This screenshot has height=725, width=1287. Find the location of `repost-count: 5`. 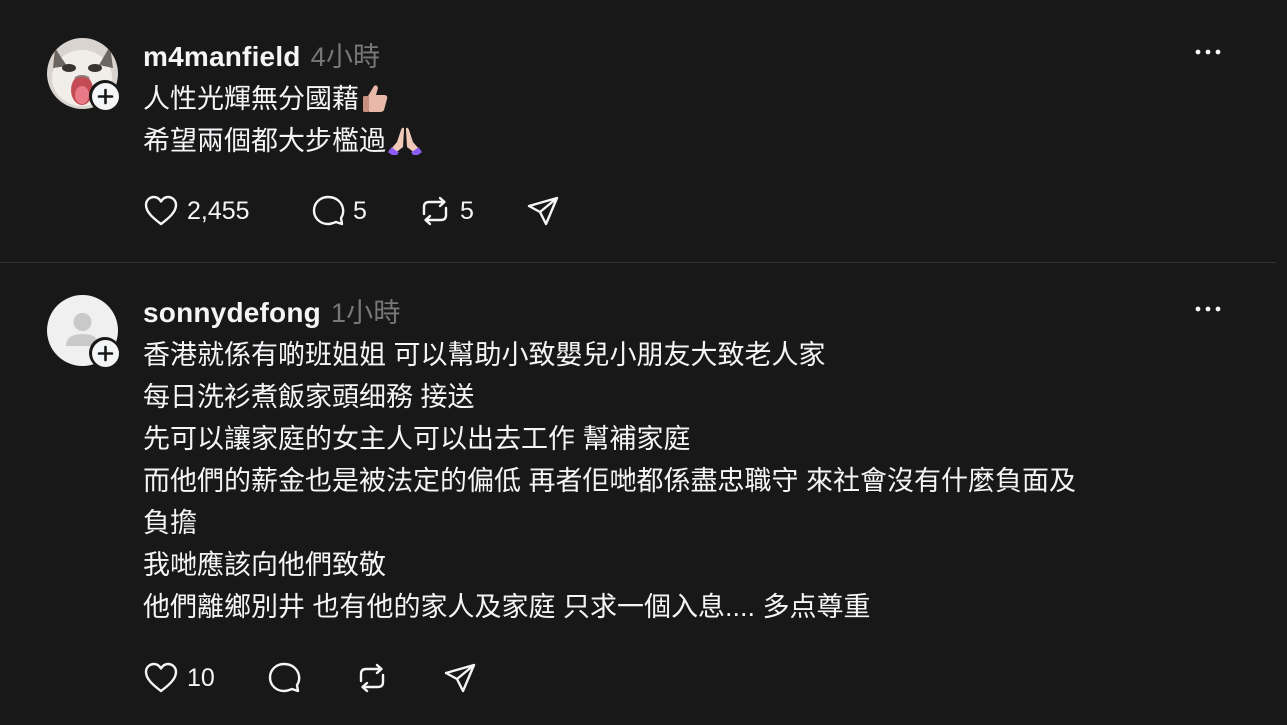

repost-count: 5 is located at coordinates (467, 210).